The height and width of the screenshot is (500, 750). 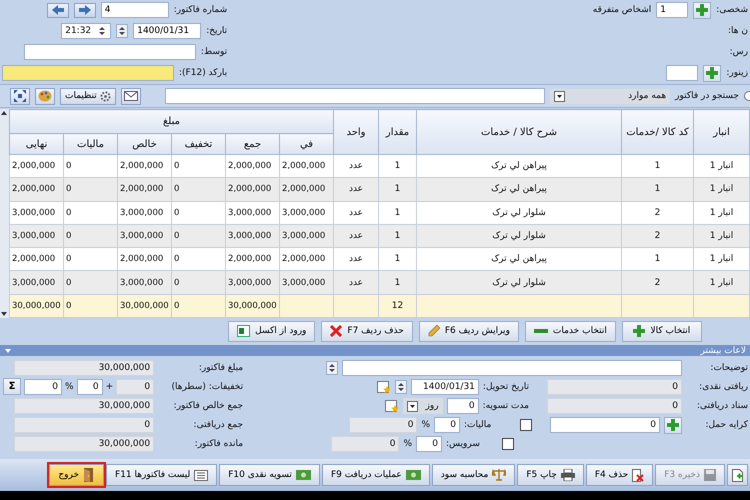 I want to click on action-button: ویرایش ردیف F6, so click(x=468, y=331).